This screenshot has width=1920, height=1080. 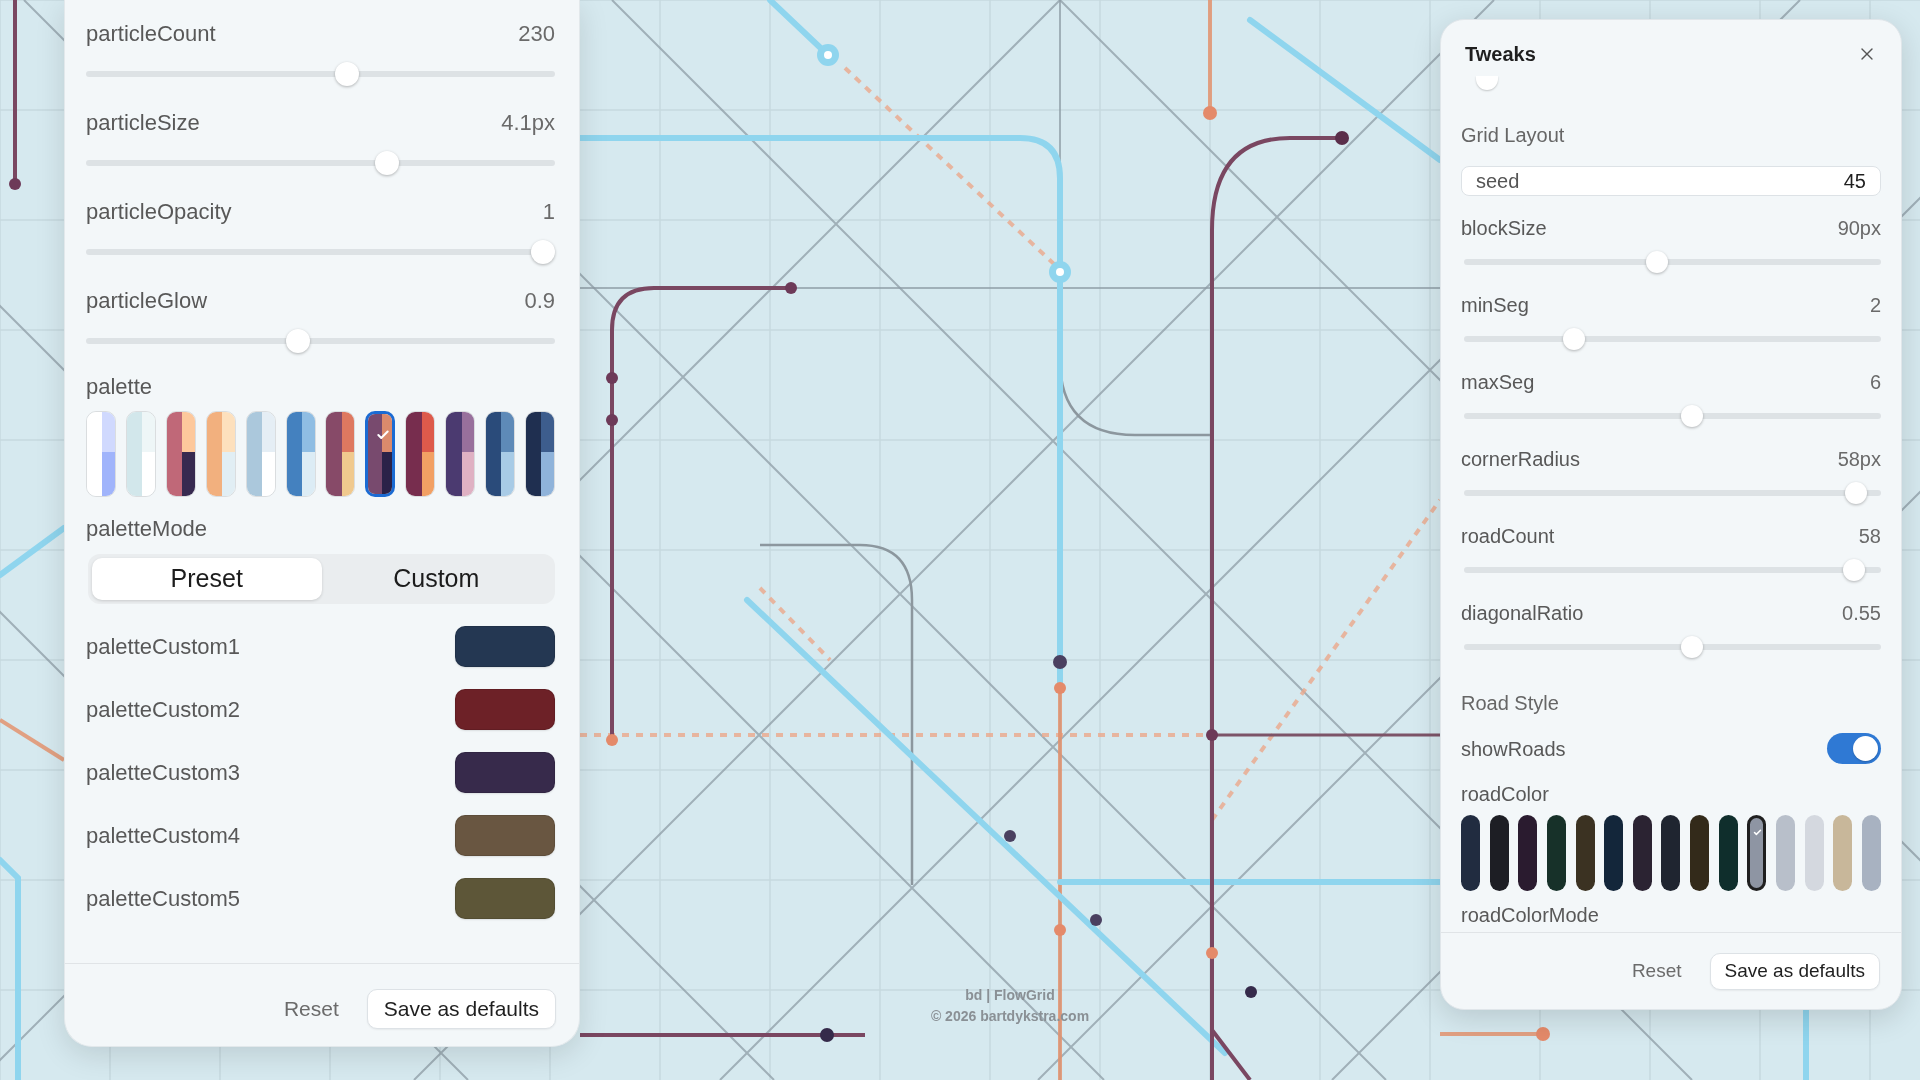 I want to click on section-heading: Grid Layout, so click(x=1513, y=135).